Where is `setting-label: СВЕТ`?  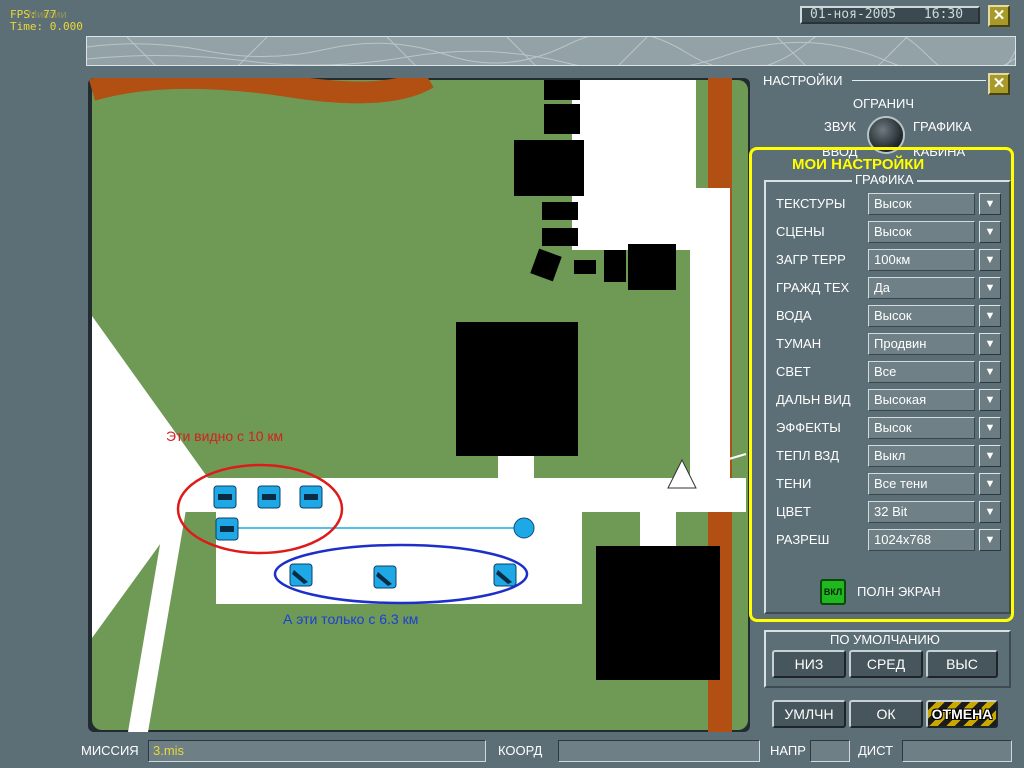
setting-label: СВЕТ is located at coordinates (793, 371).